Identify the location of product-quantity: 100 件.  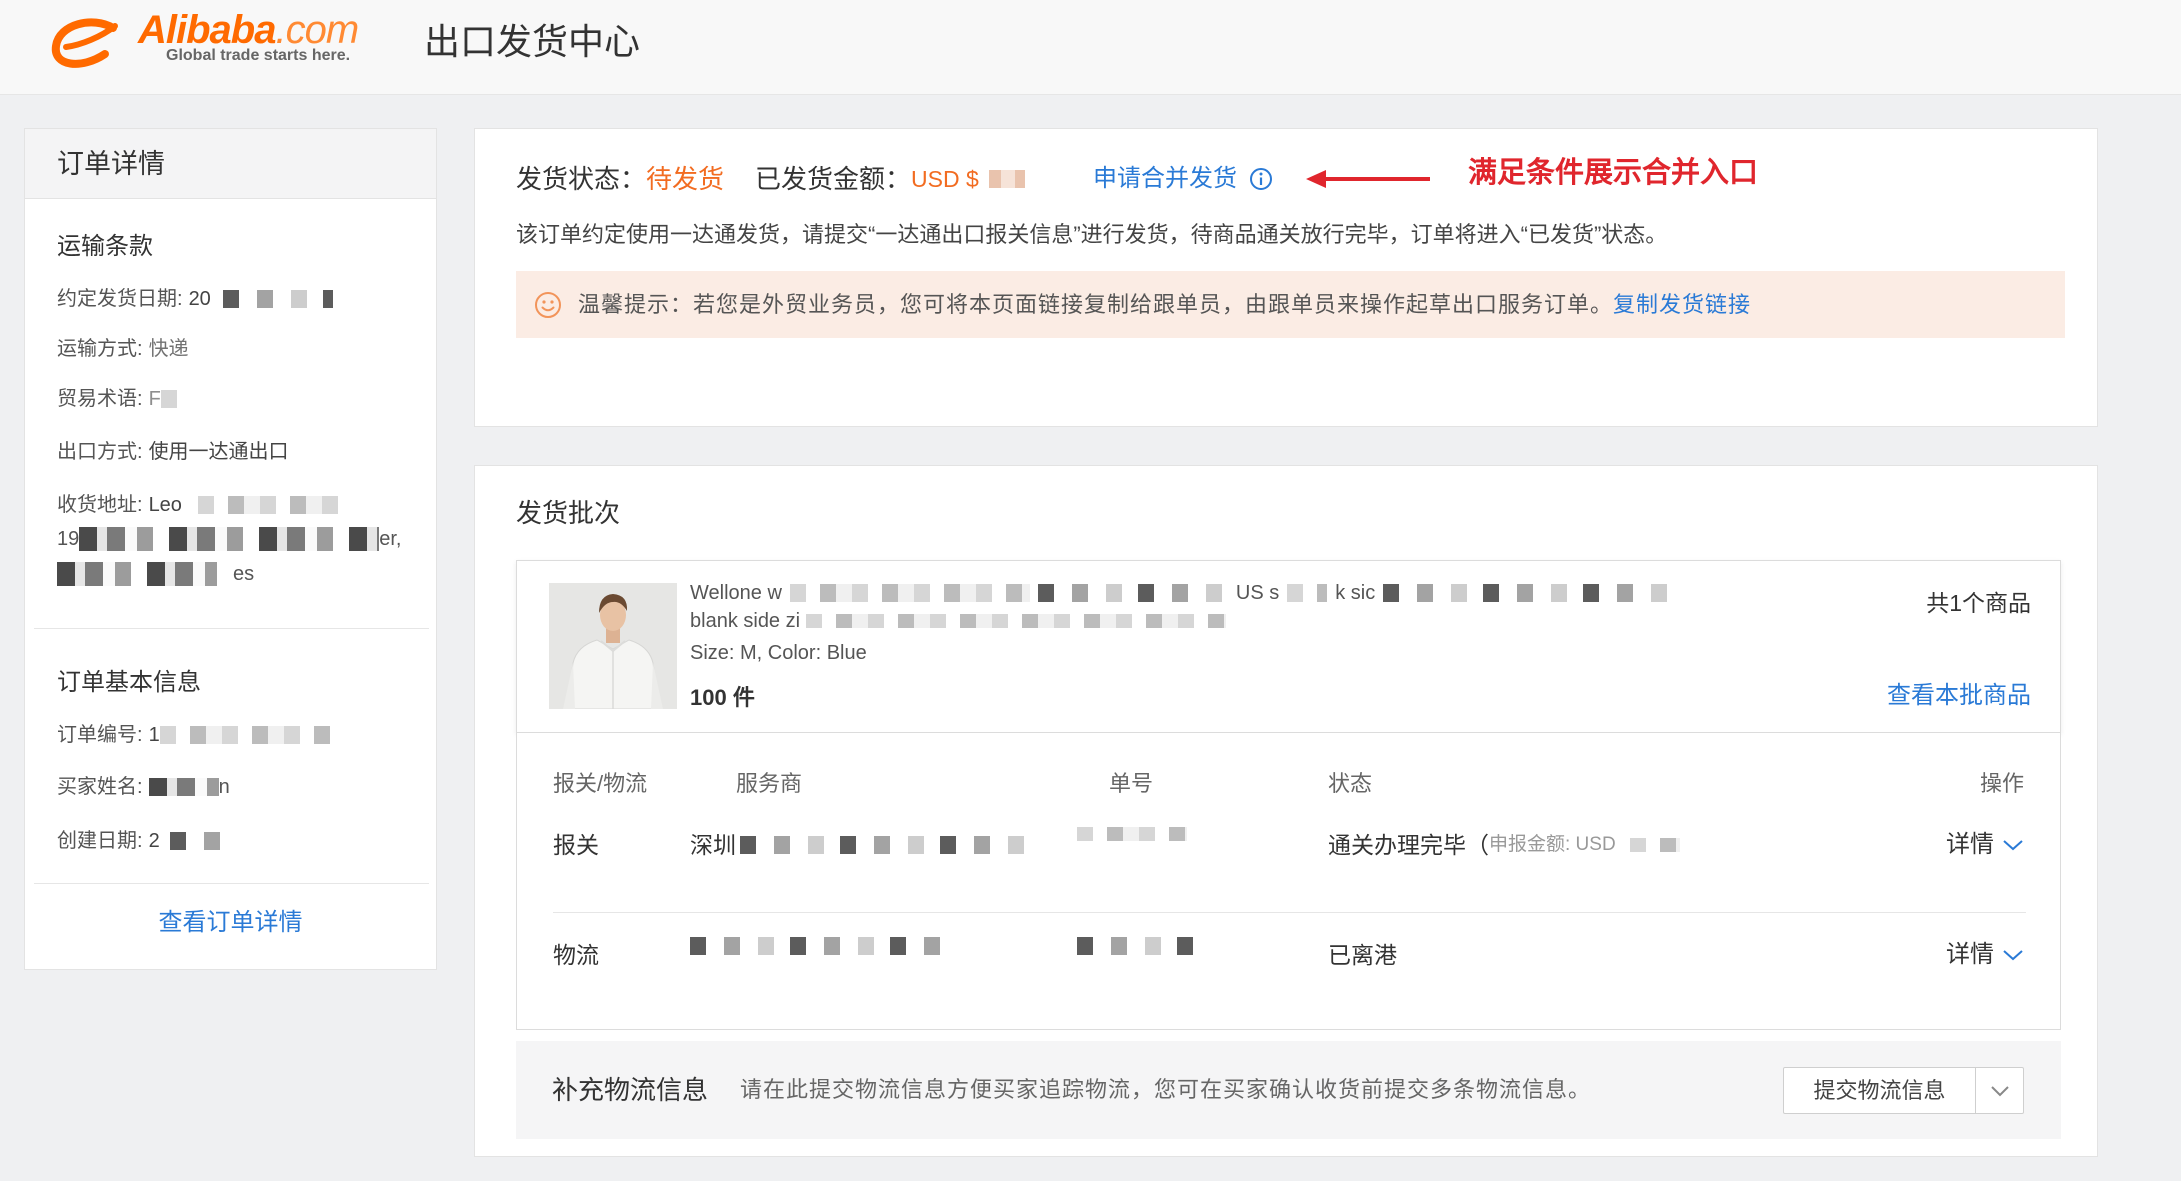
(722, 697).